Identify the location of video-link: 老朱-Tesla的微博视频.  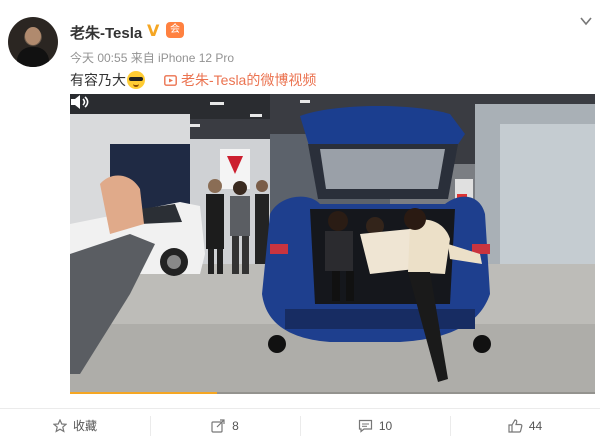
(240, 80).